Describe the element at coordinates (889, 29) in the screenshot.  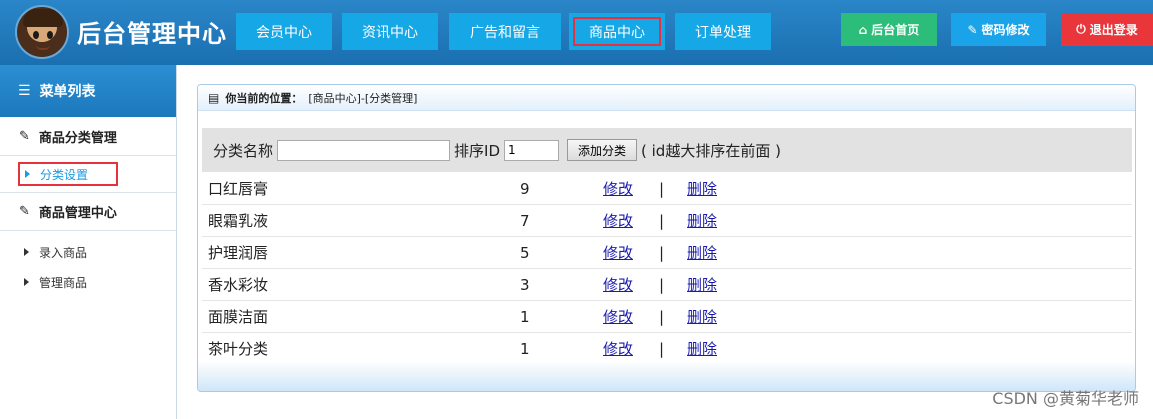
I see `home-button: ⌂ 后台首页` at that location.